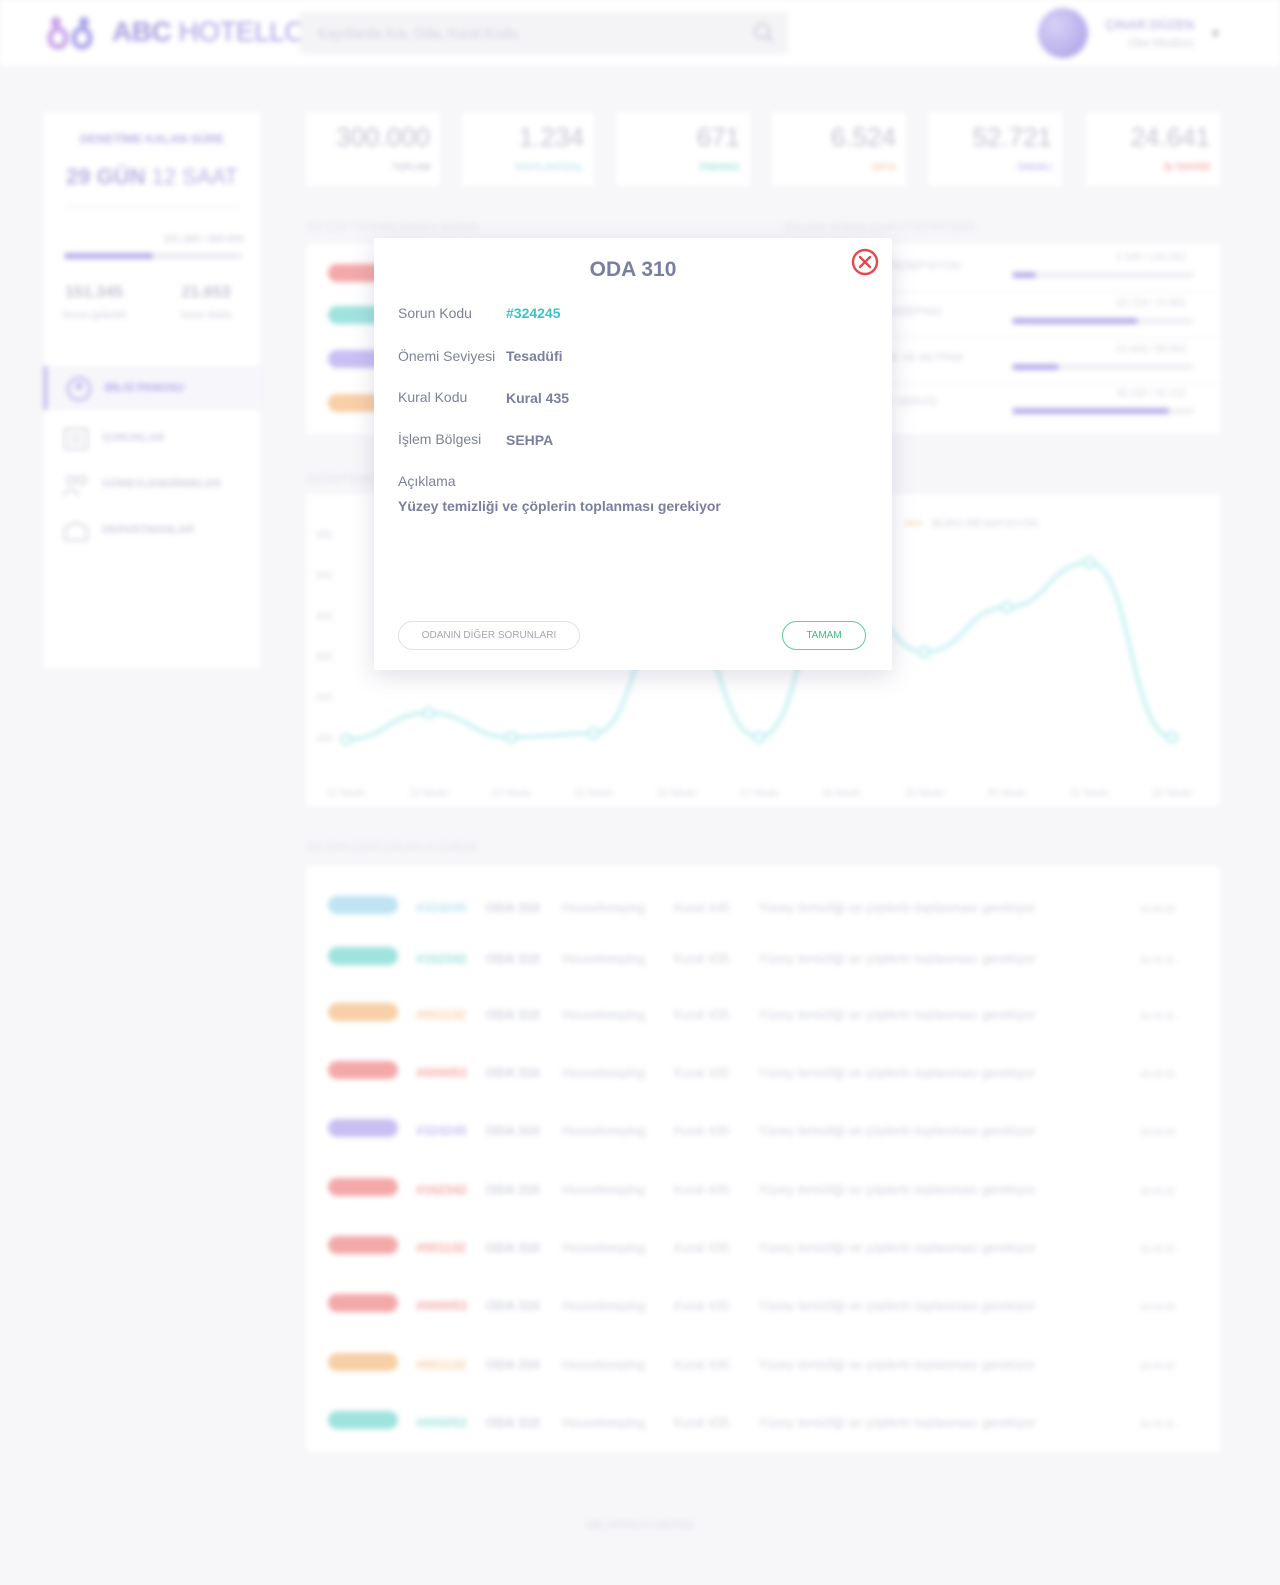  What do you see at coordinates (1215, 33) in the screenshot?
I see `chevron-down-icon: ▼` at bounding box center [1215, 33].